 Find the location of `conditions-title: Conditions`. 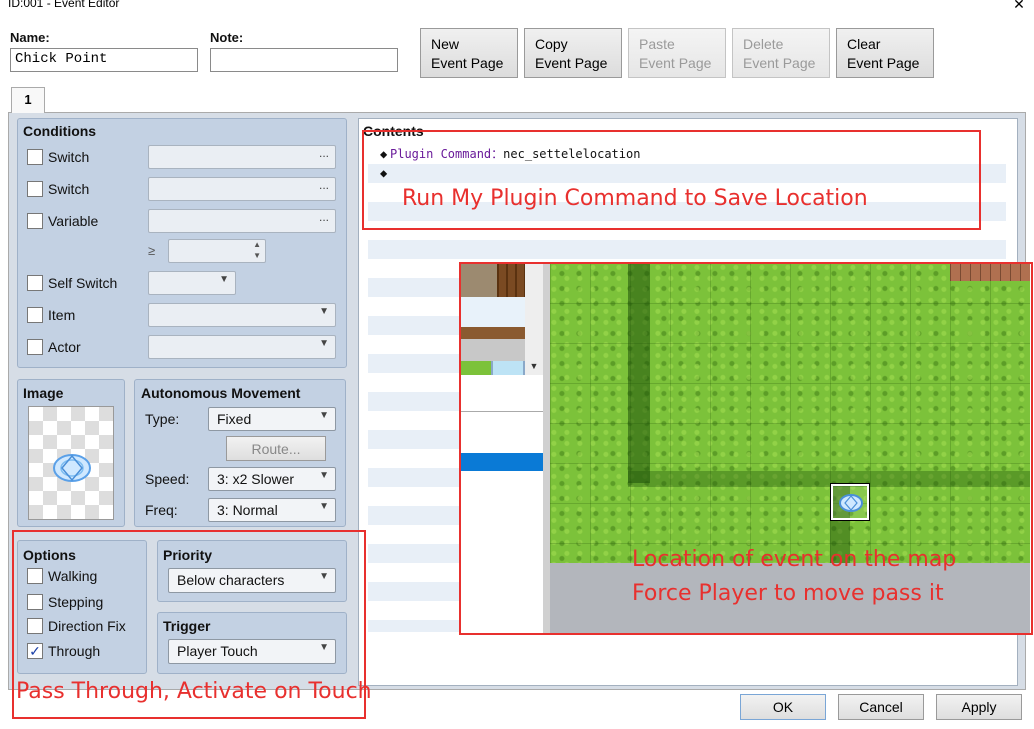

conditions-title: Conditions is located at coordinates (60, 131).